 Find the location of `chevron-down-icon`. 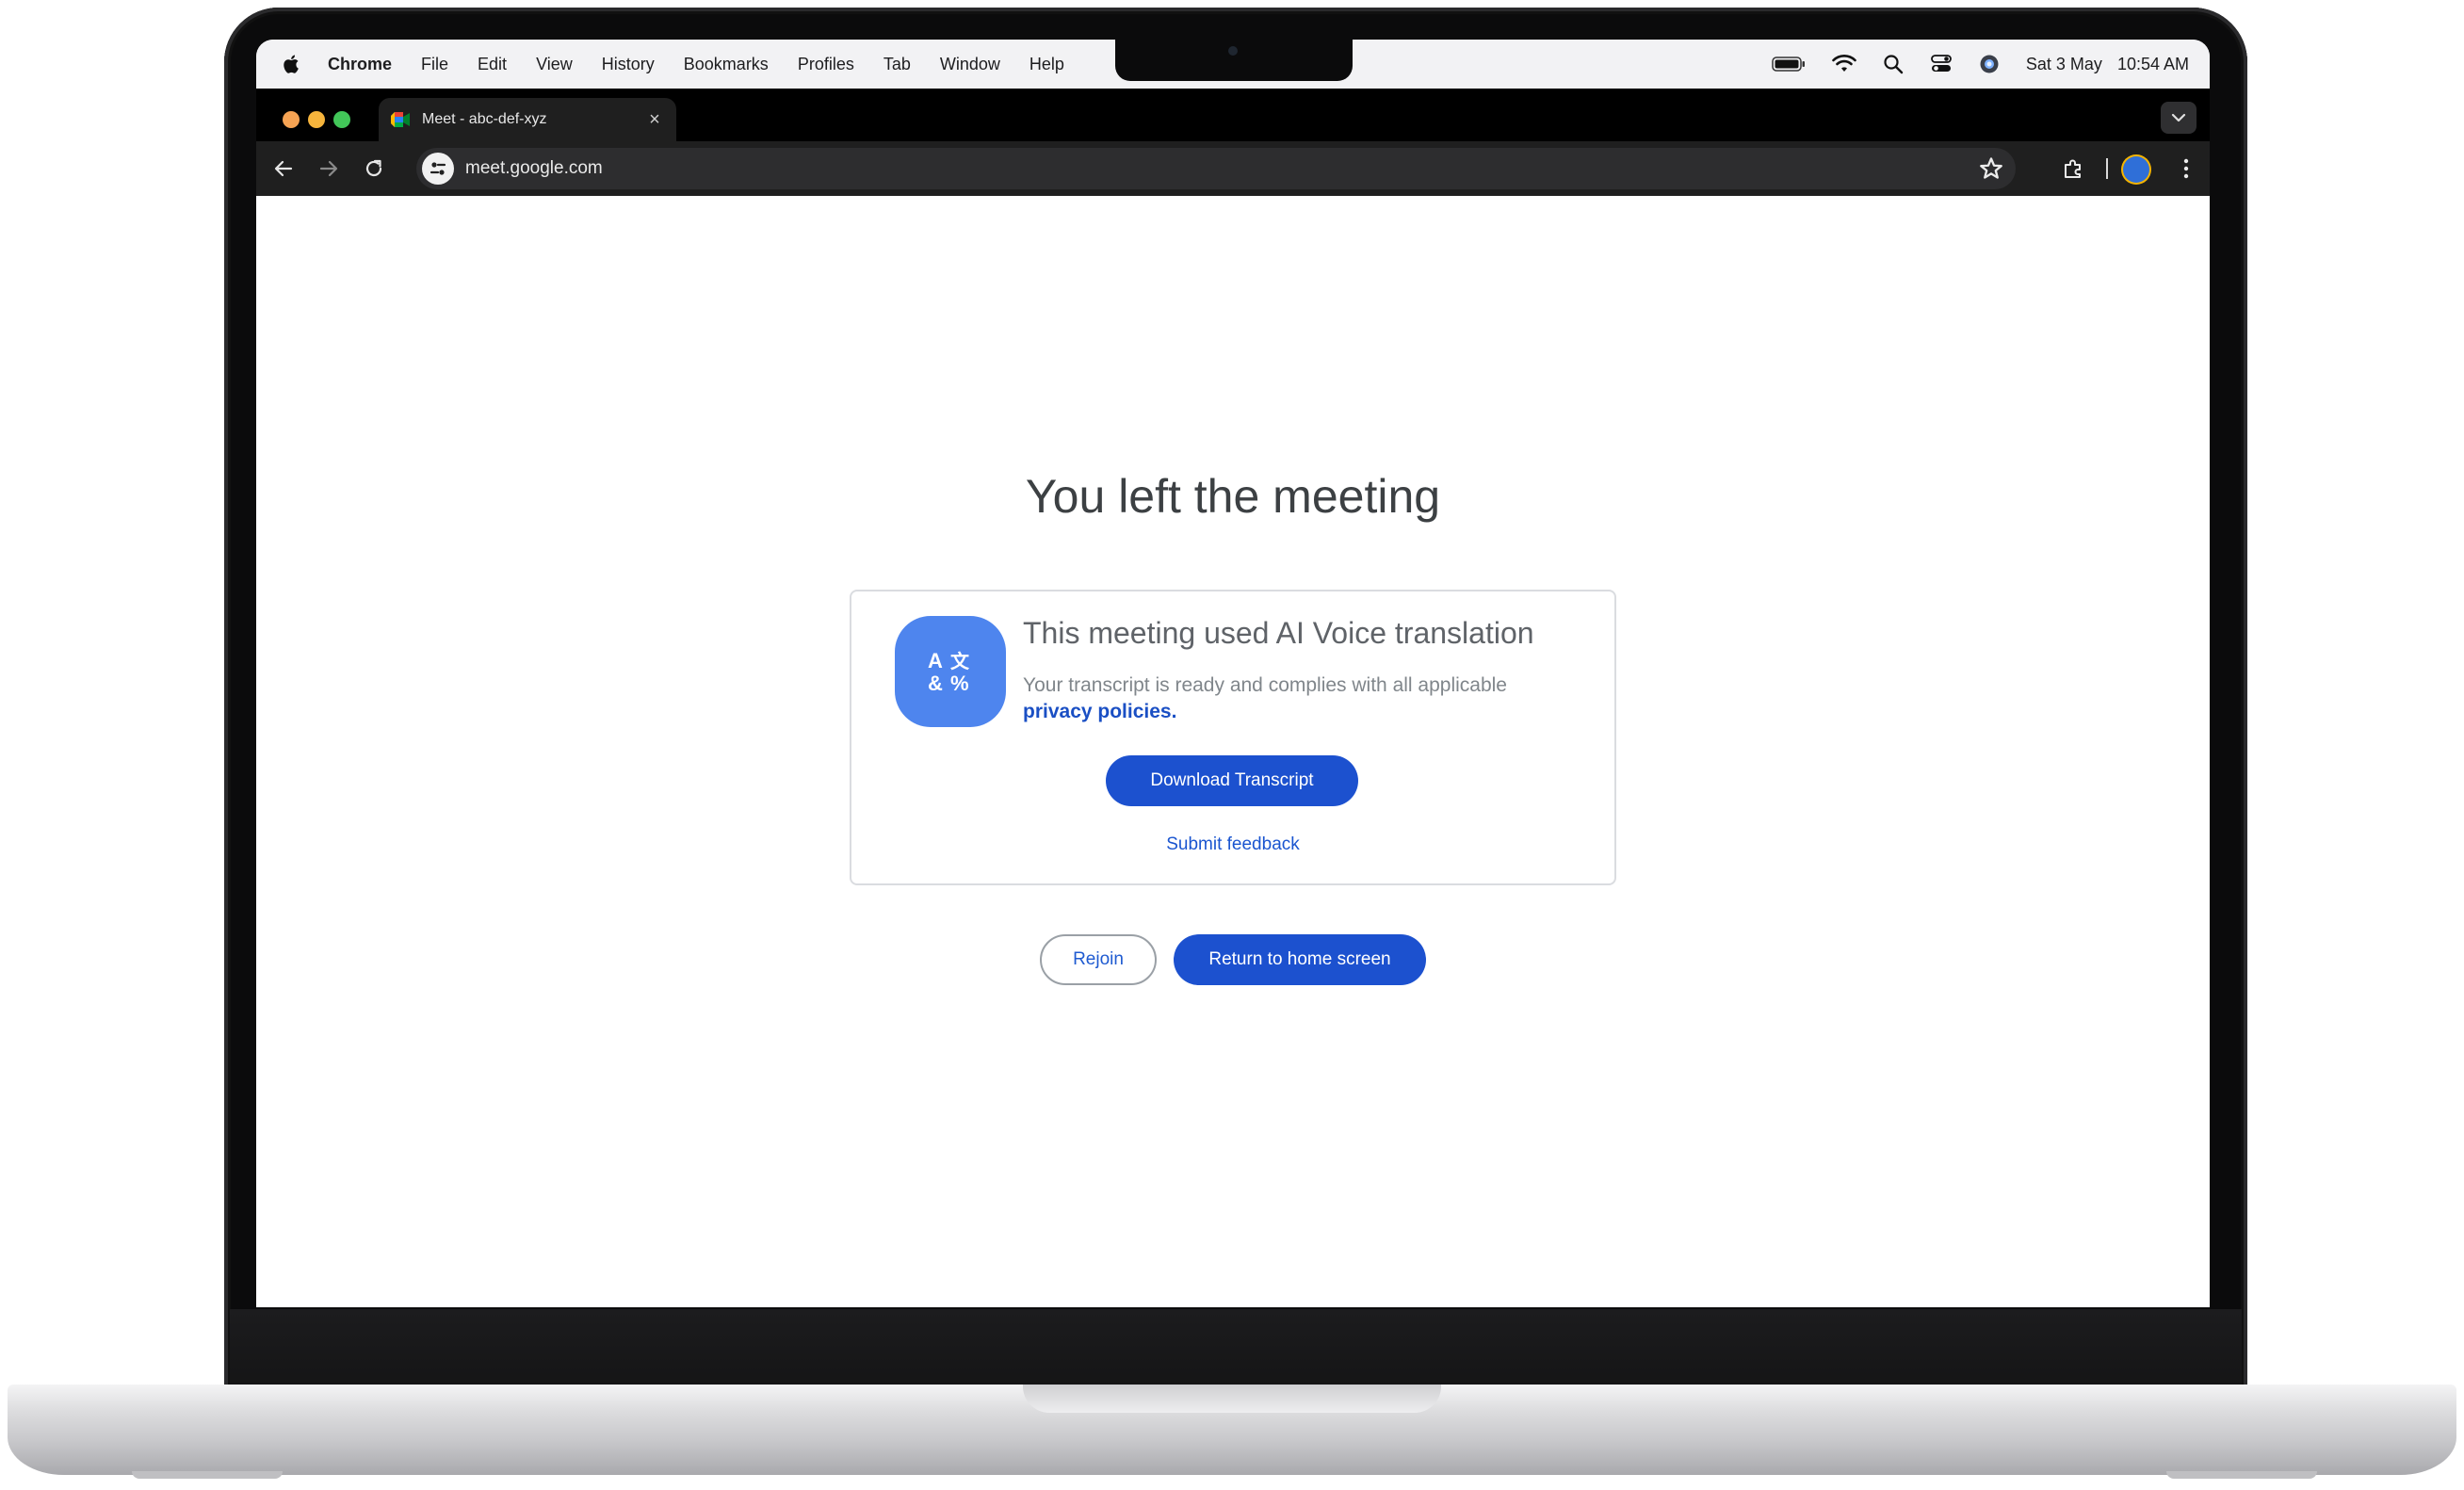

chevron-down-icon is located at coordinates (2178, 118).